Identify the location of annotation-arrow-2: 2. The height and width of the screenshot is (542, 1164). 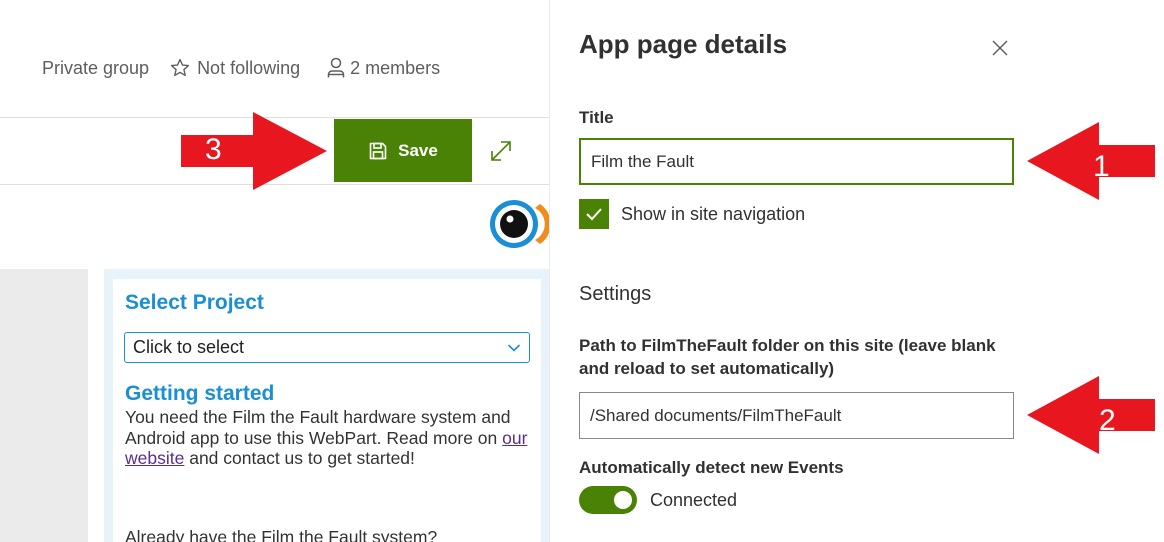
(1091, 415).